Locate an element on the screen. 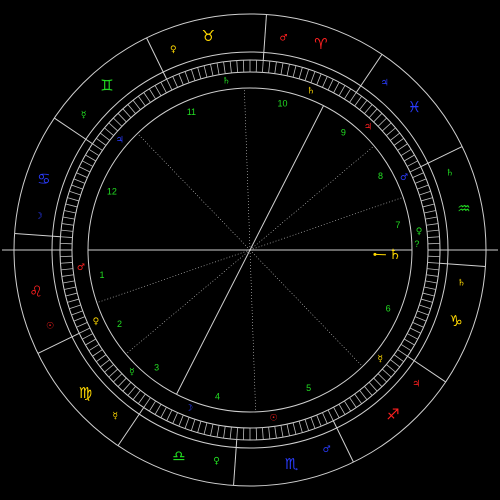  house-number-1: 1 is located at coordinates (102, 275).